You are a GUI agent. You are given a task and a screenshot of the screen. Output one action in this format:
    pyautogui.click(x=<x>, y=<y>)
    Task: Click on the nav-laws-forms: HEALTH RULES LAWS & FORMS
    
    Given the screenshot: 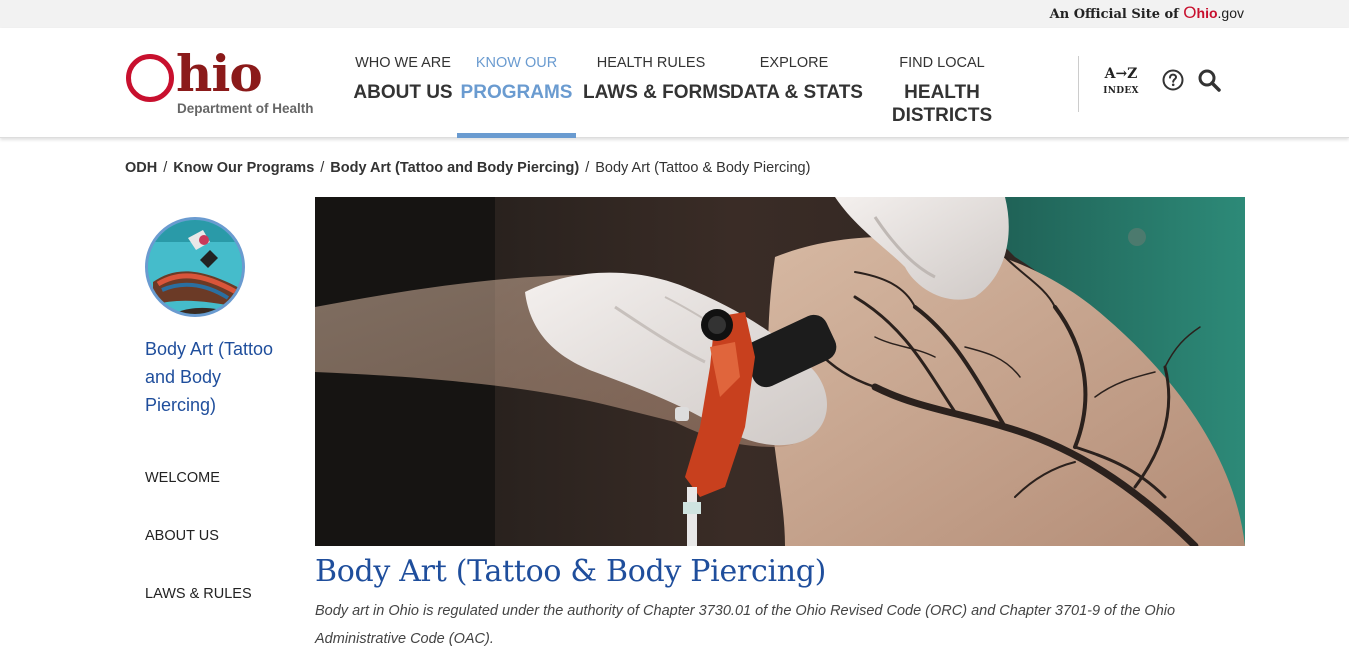 What is the action you would take?
    pyautogui.click(x=657, y=83)
    